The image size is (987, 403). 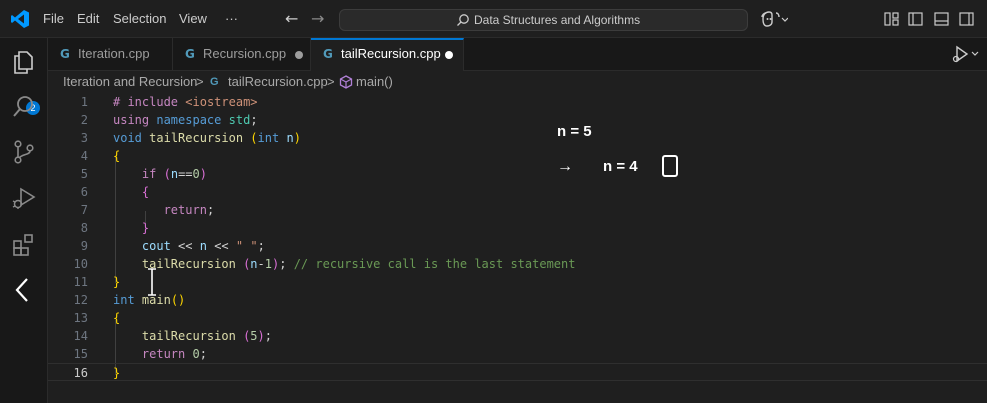 What do you see at coordinates (517, 354) in the screenshot?
I see `code-line: 15 return 0;` at bounding box center [517, 354].